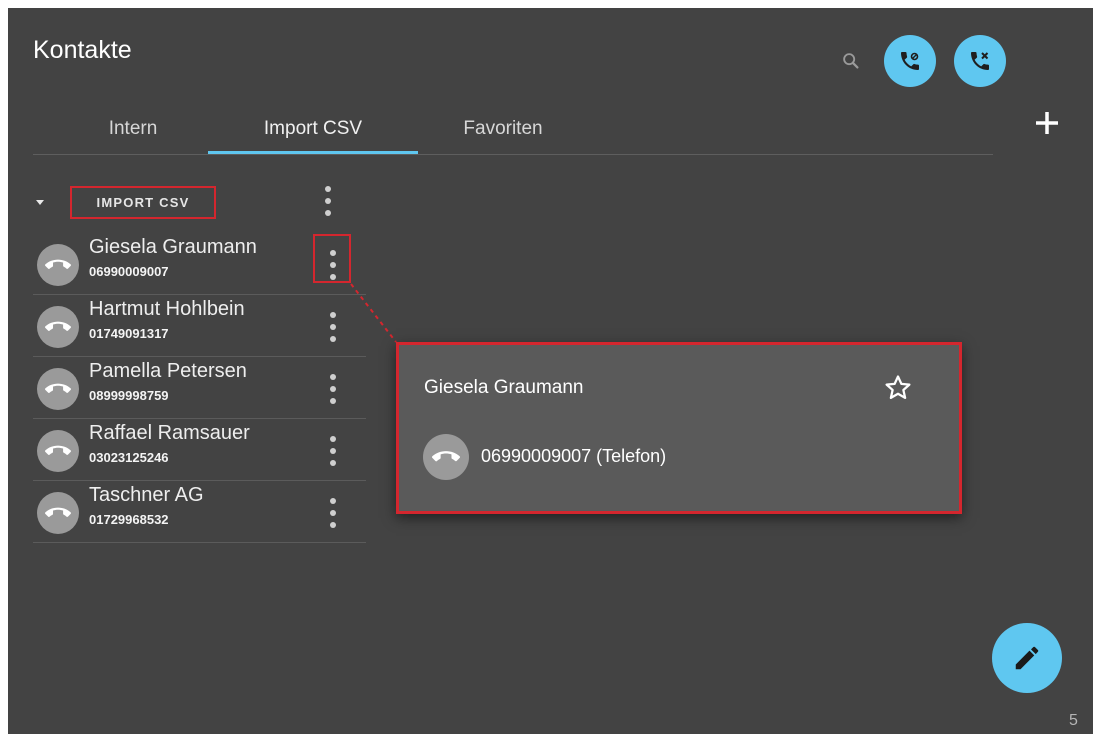  I want to click on pencil-icon, so click(1027, 658).